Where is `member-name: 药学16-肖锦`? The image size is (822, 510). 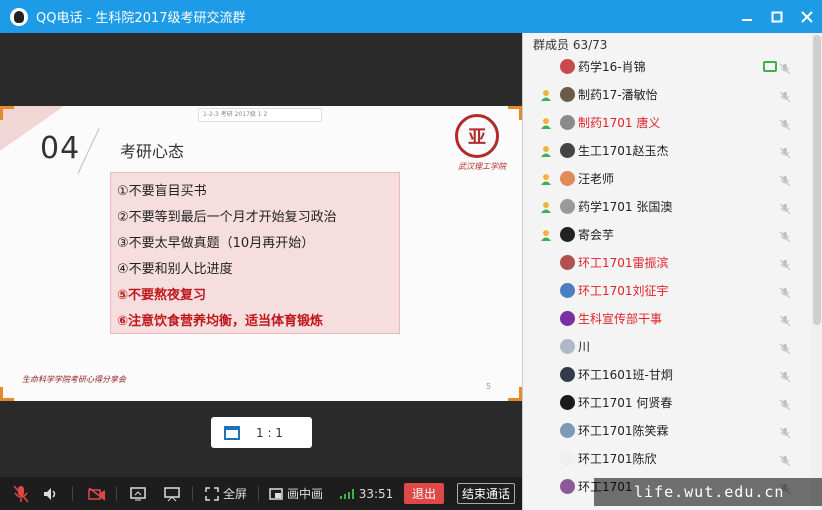 member-name: 药学16-肖锦 is located at coordinates (612, 66).